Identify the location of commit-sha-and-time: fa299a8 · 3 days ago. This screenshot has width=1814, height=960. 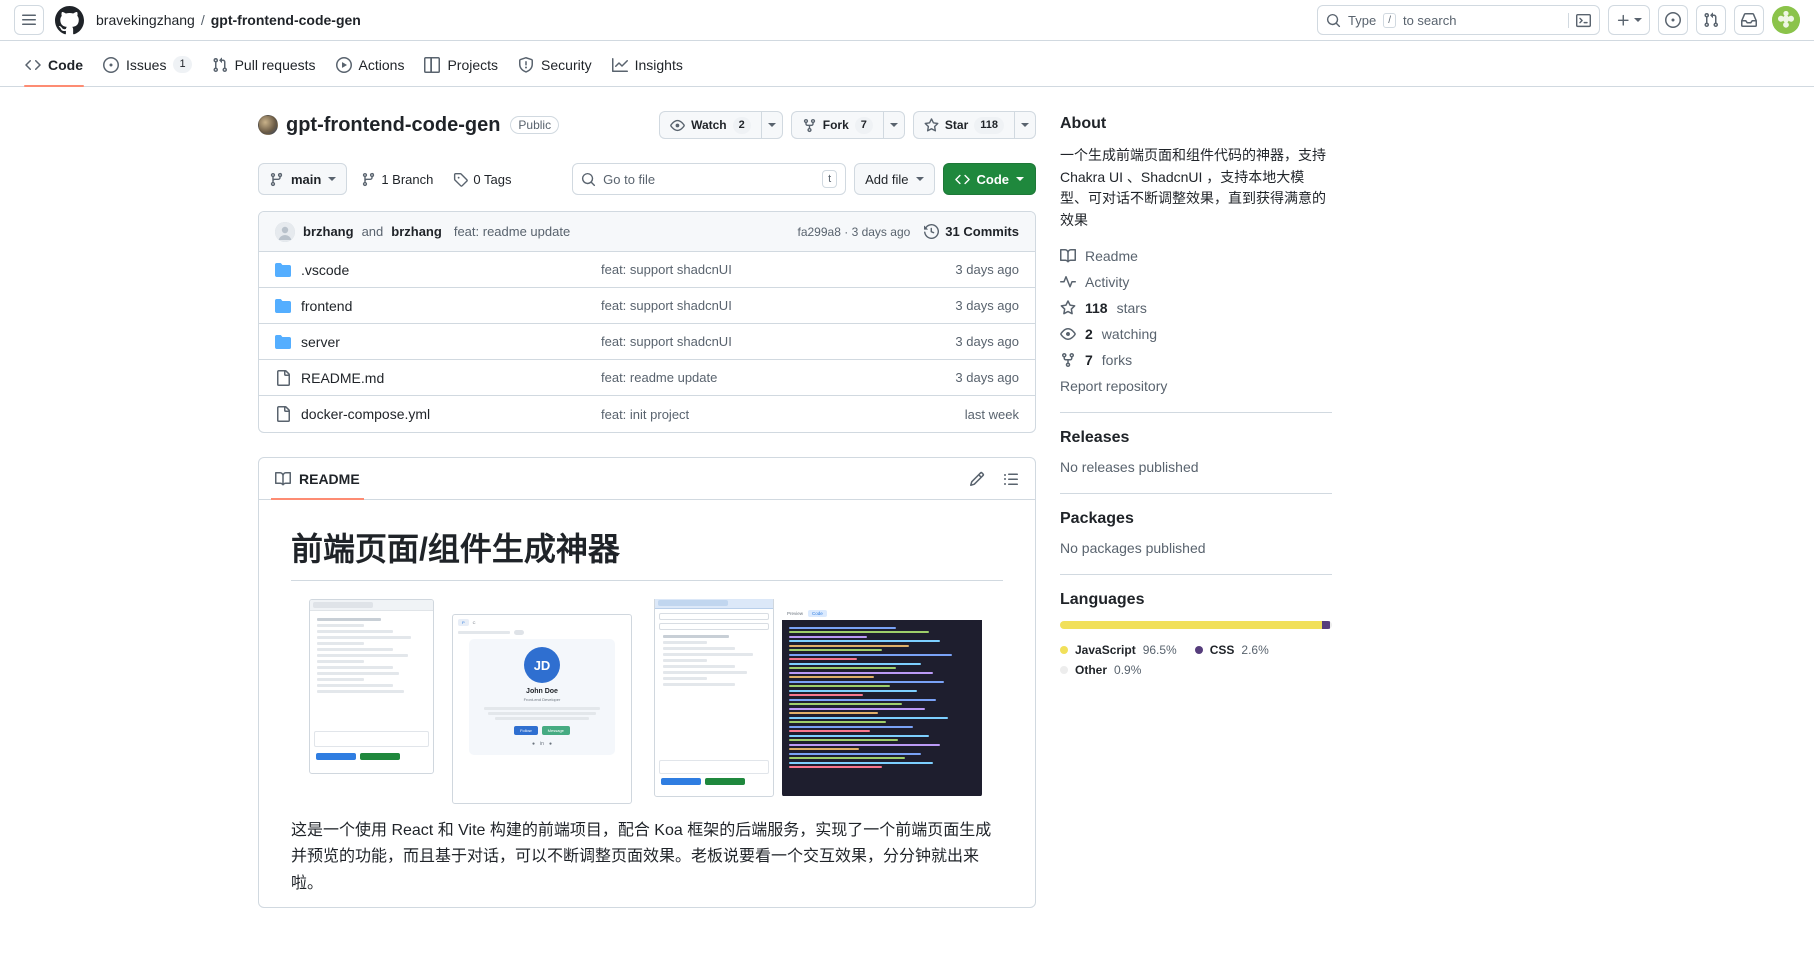
(854, 232).